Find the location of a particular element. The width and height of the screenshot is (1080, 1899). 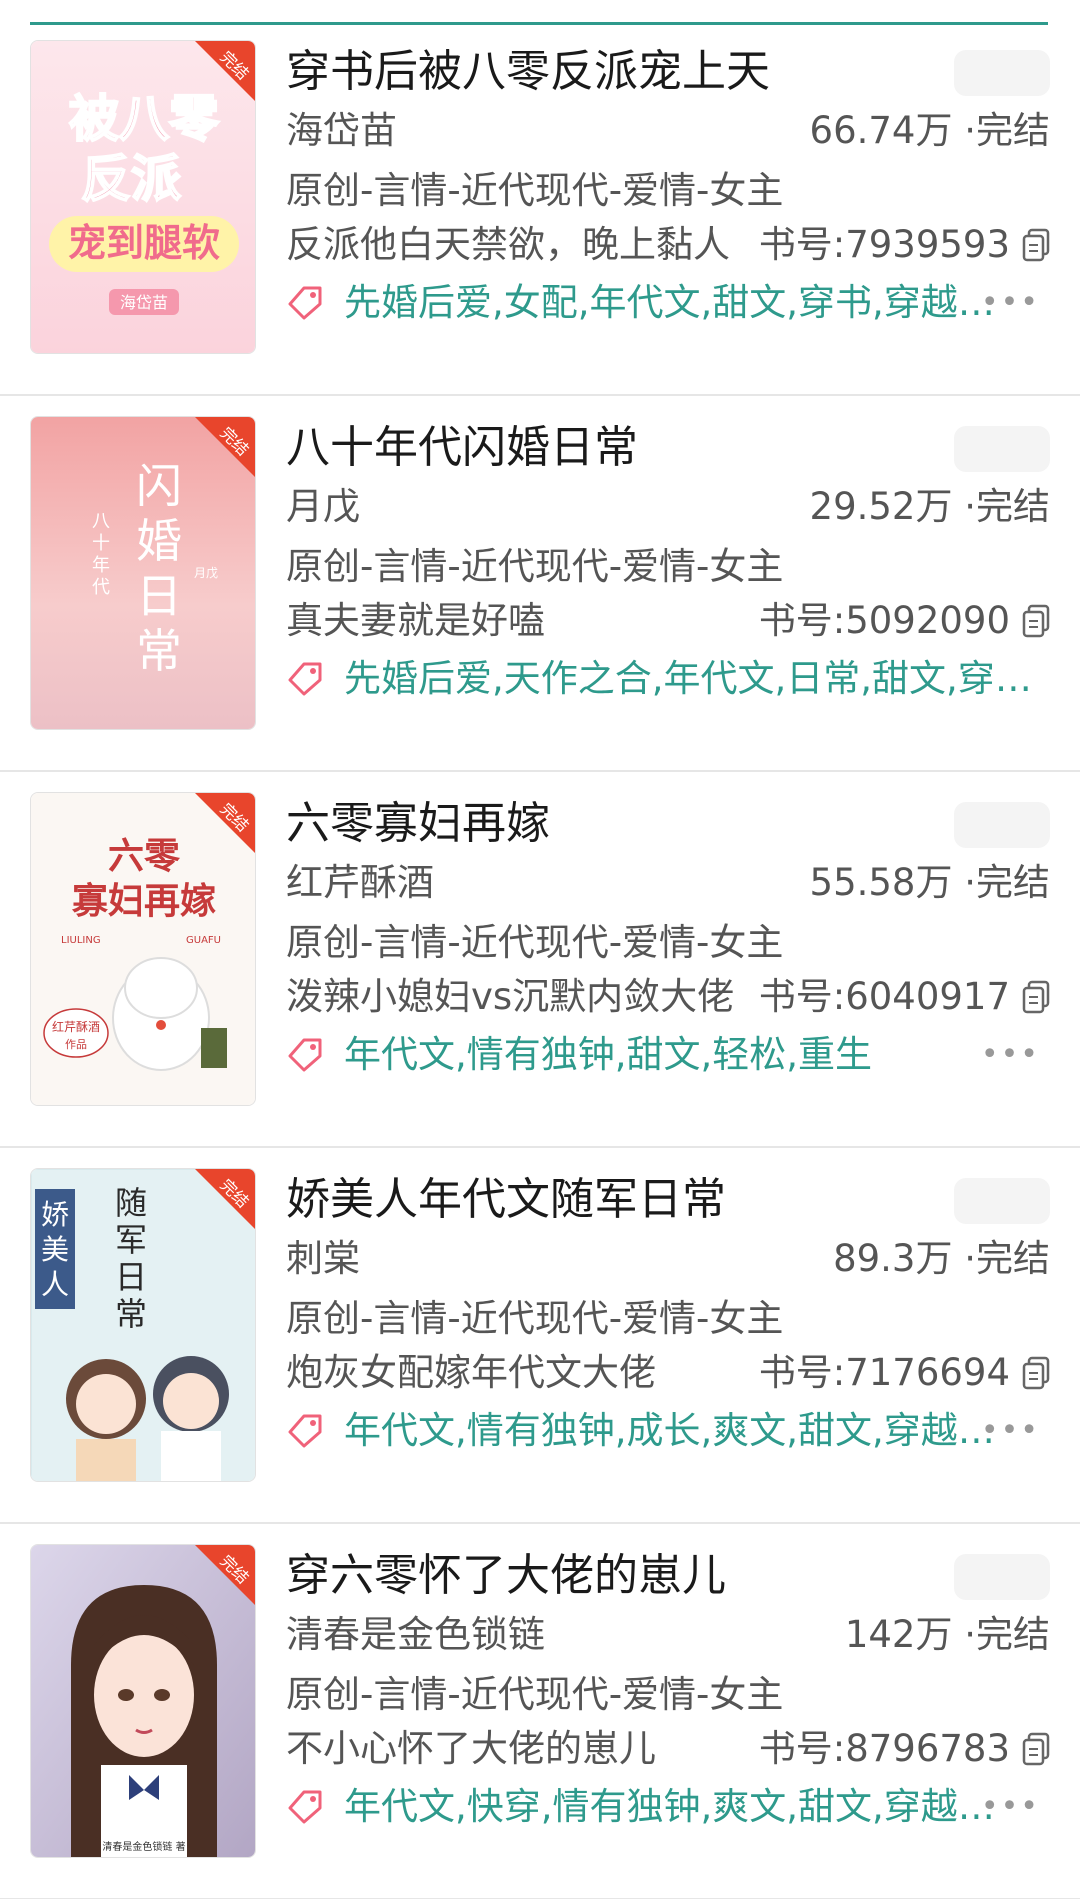

book-cover: 闪 婚 日 常 八 十 年 代 月戊 完结 is located at coordinates (143, 573).